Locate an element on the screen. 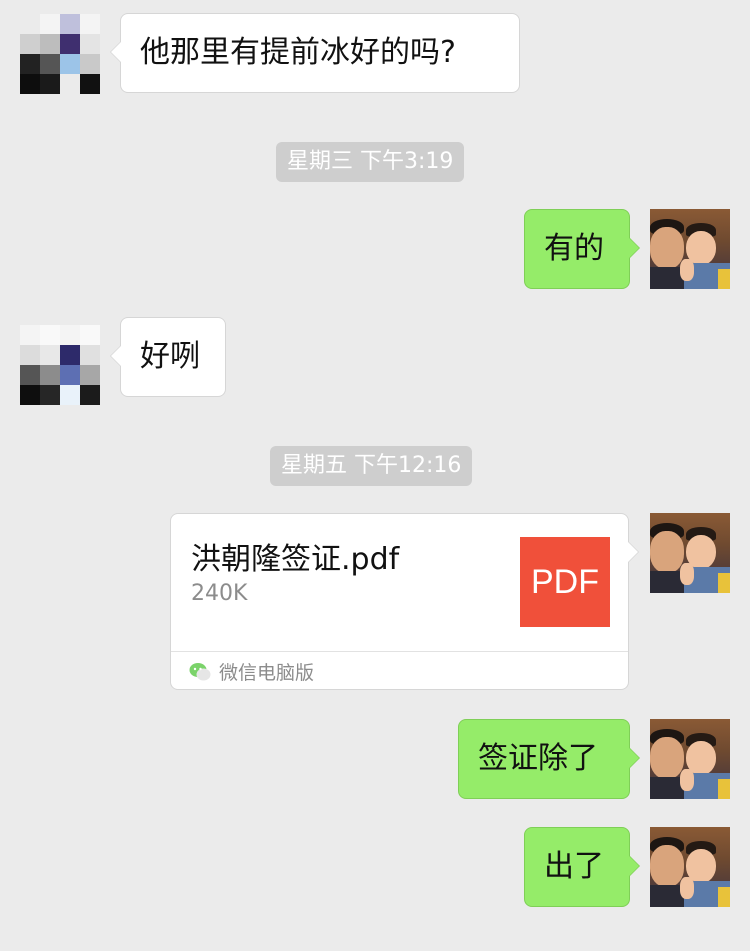  incoming-message-bubble: 他那里有提前冰好的吗? is located at coordinates (315, 53).